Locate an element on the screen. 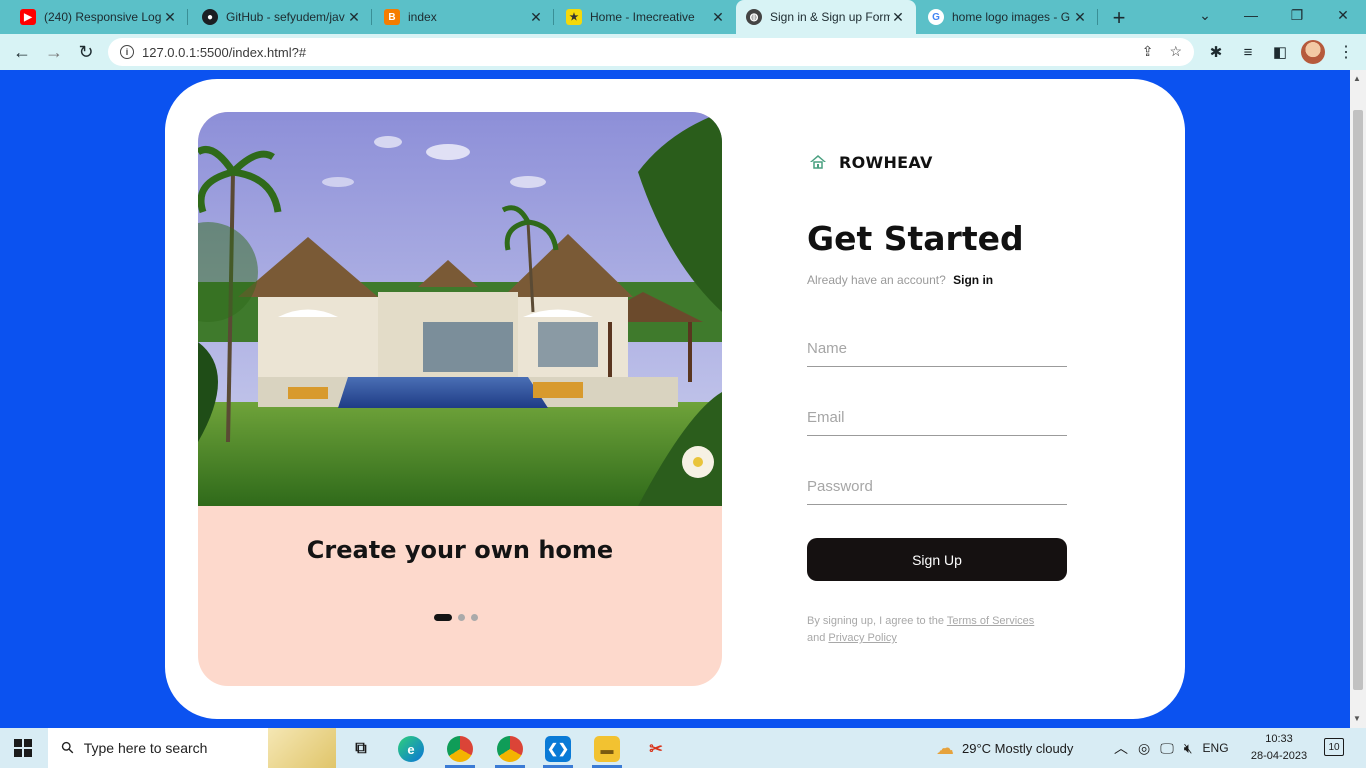 The width and height of the screenshot is (1366, 768). scroll-down-icon: ▼ is located at coordinates (1357, 718).